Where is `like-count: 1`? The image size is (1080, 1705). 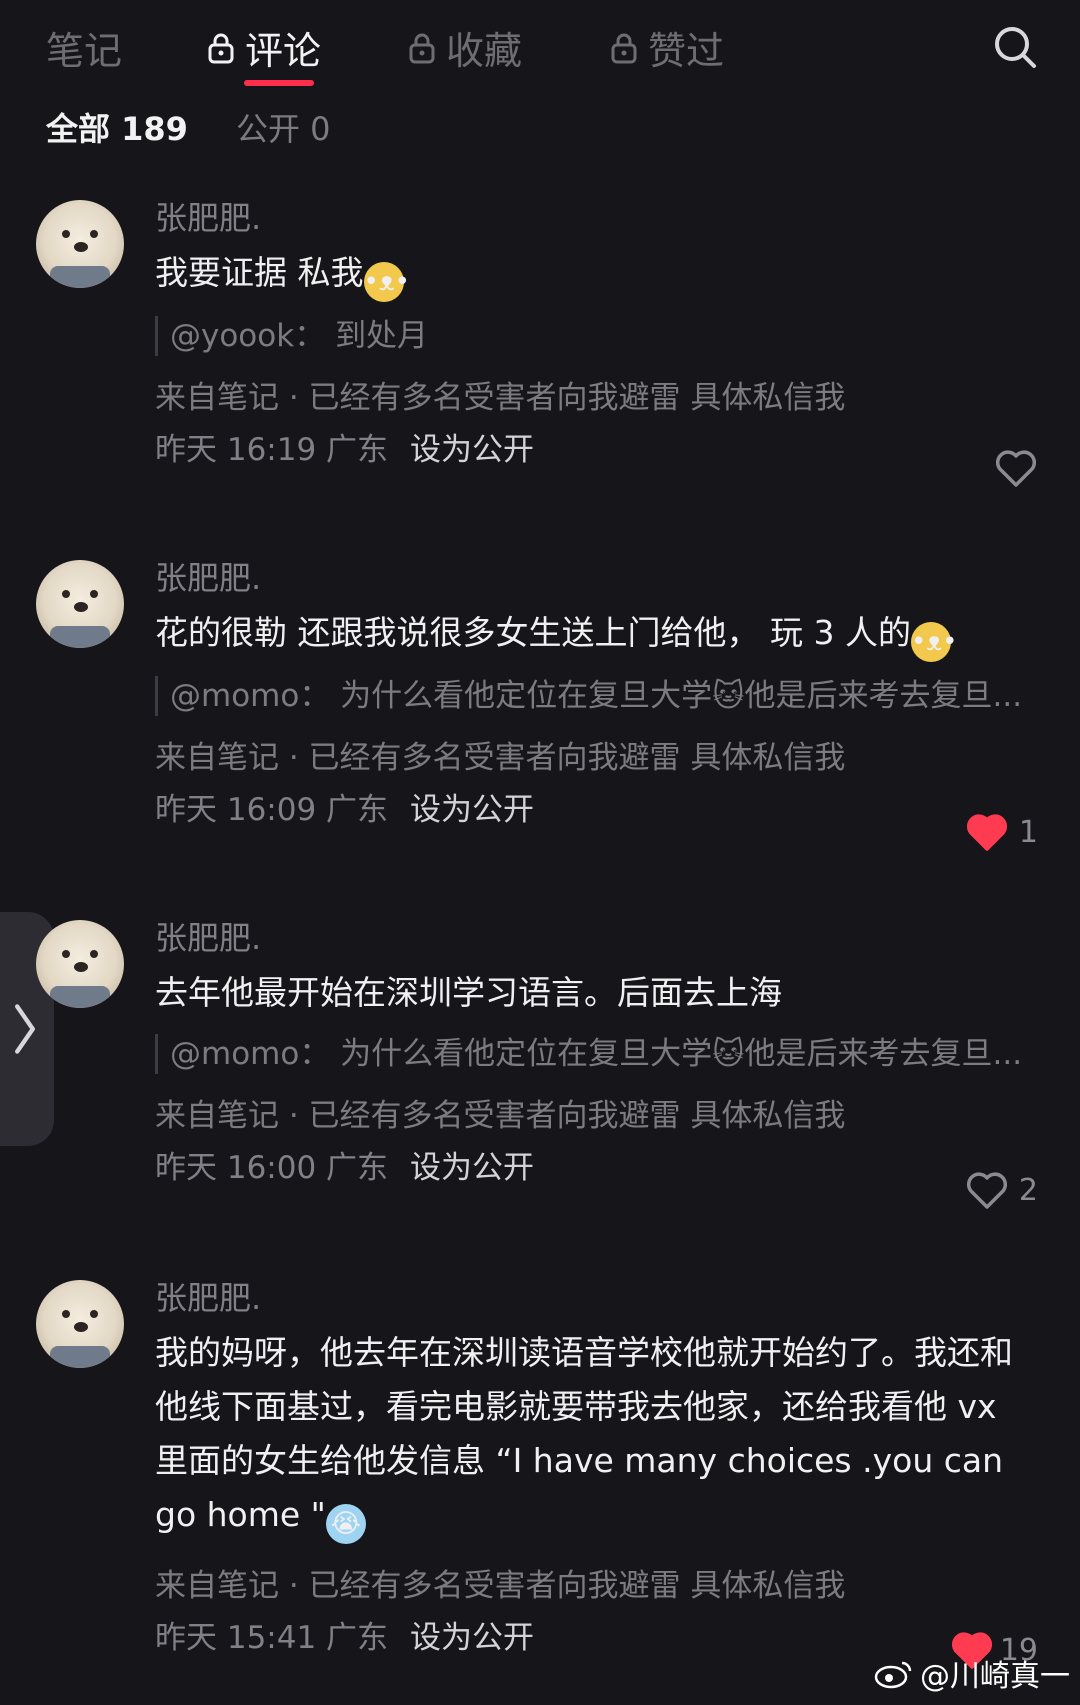 like-count: 1 is located at coordinates (1028, 832).